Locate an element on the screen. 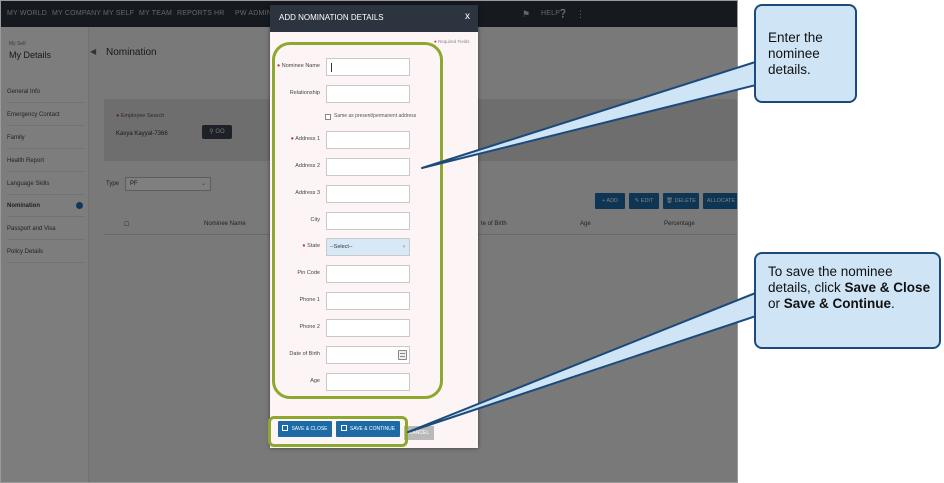 Image resolution: width=944 pixels, height=483 pixels. callout1-pointer is located at coordinates (595, 113).